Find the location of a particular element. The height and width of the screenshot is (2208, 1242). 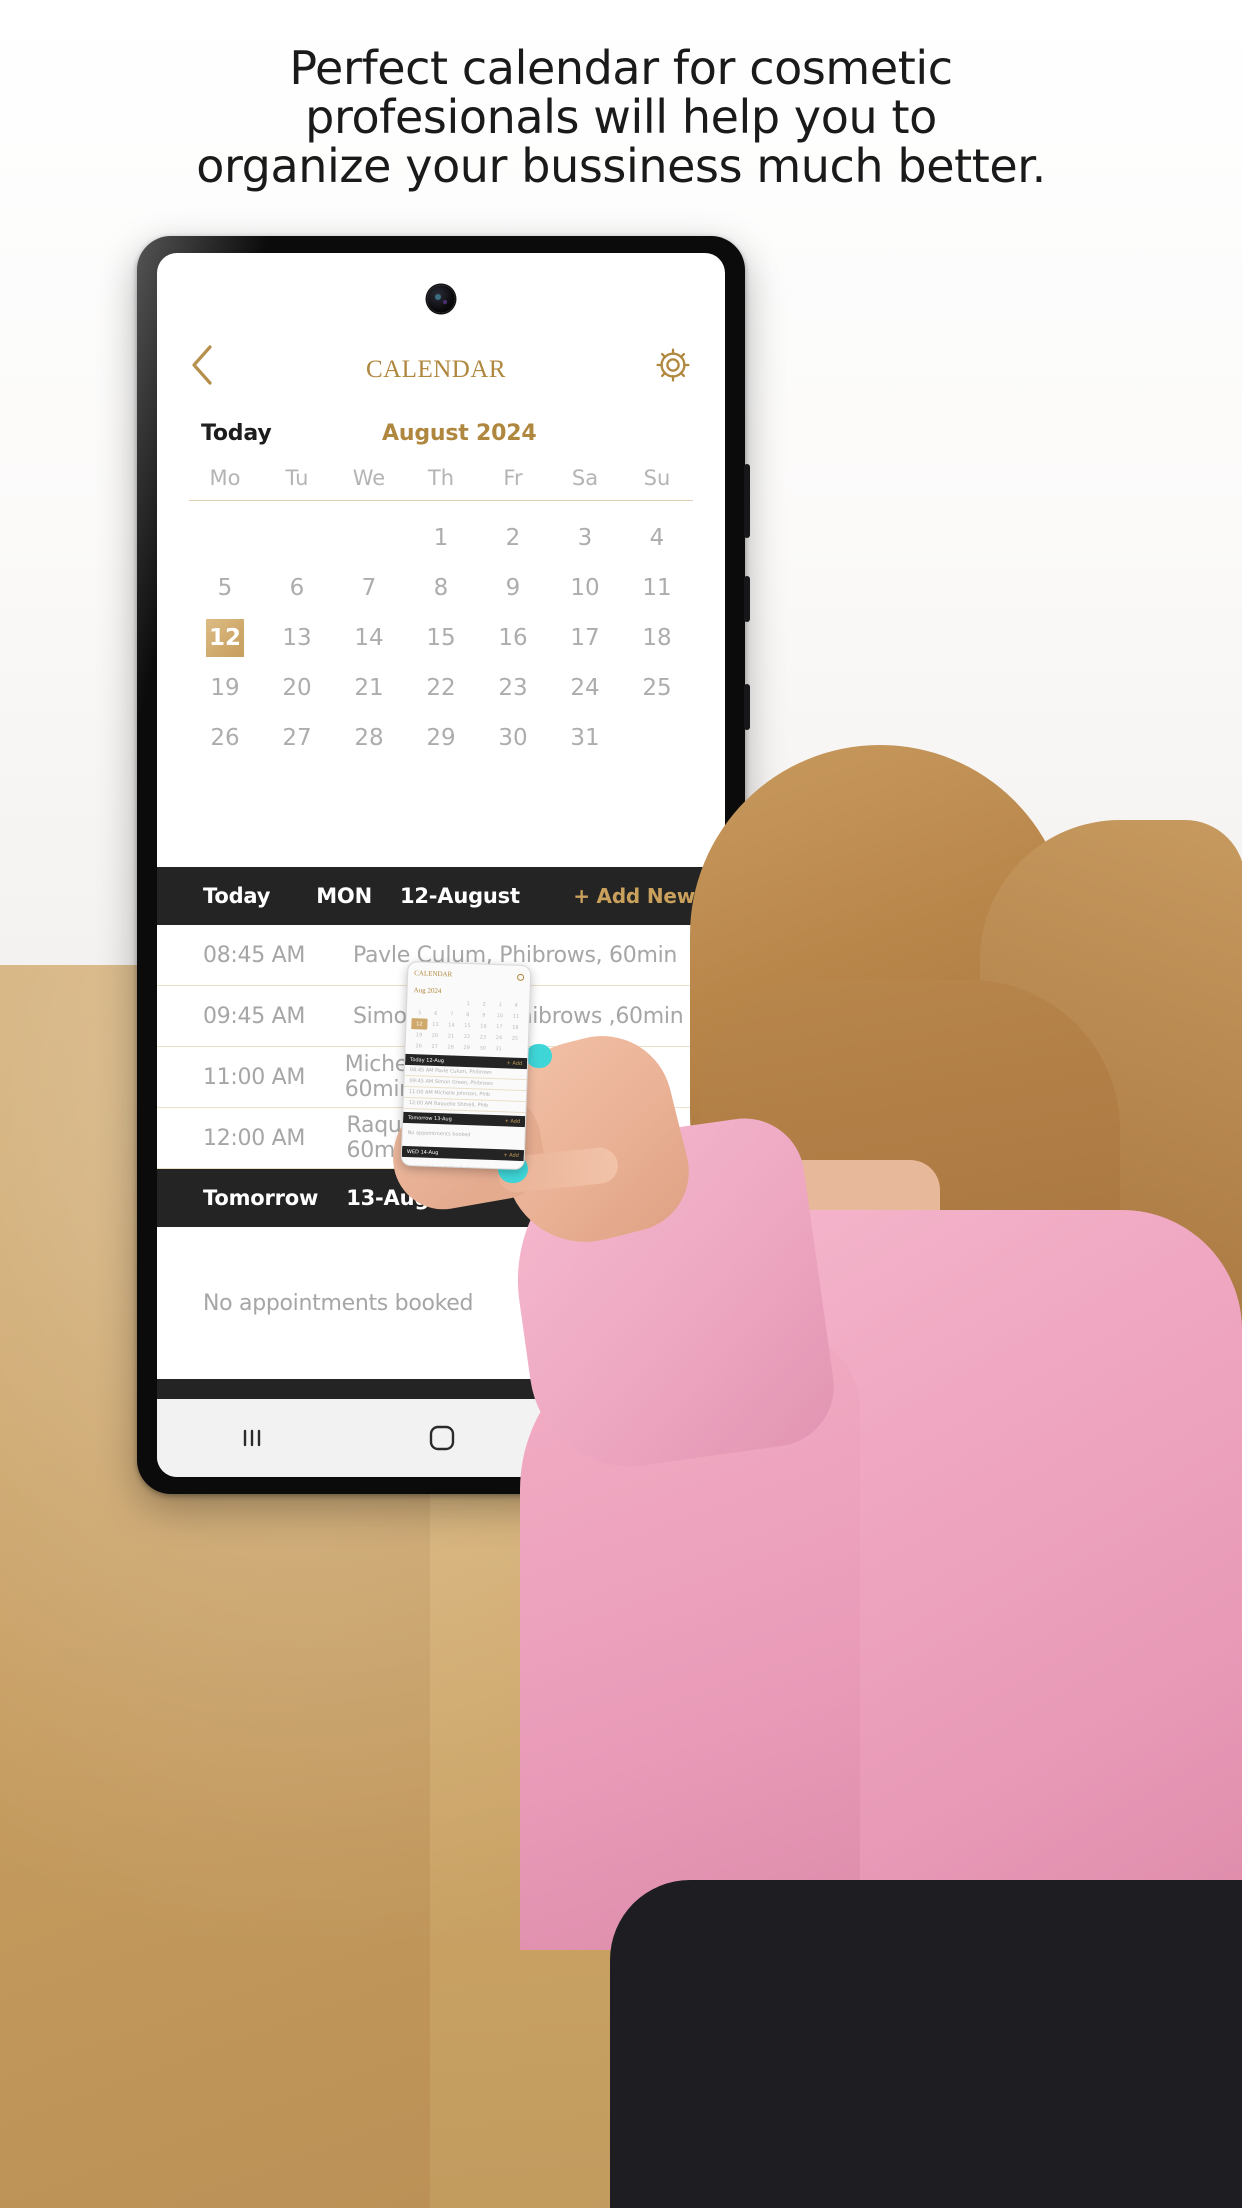

agenda-day-header: Tomorrow 13-August + Add New is located at coordinates (441, 1198).